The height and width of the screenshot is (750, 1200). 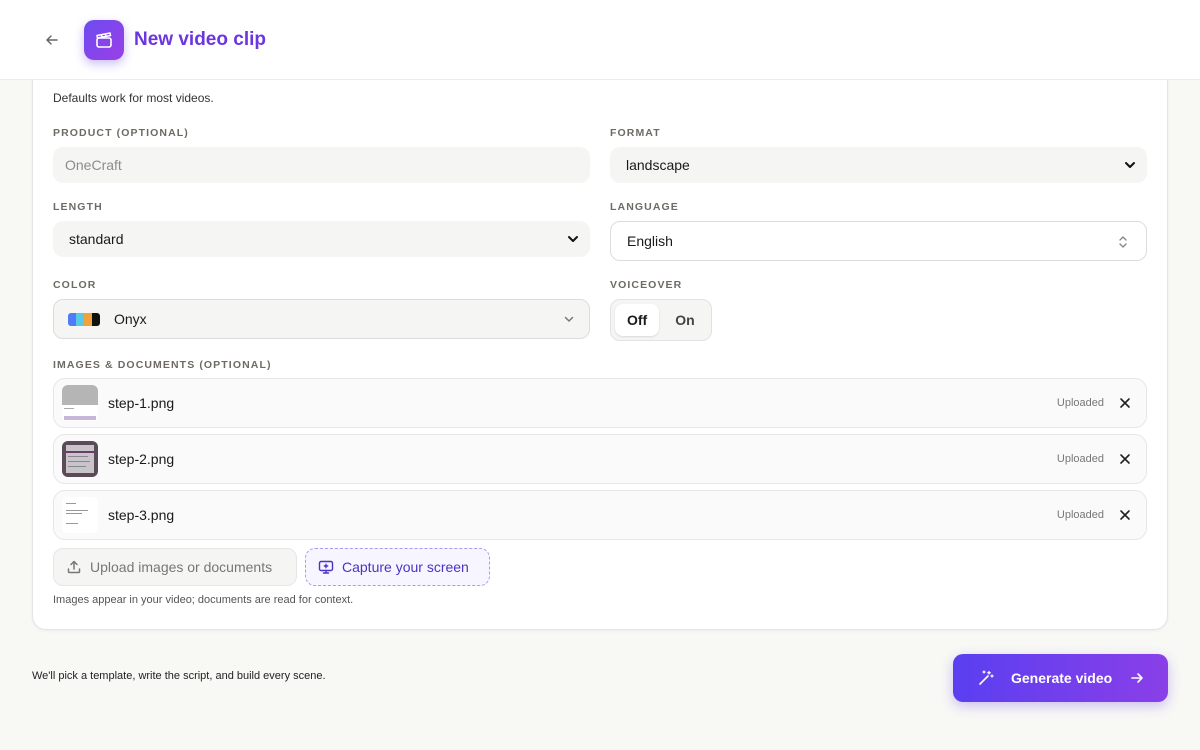 I want to click on color-label: COLOR, so click(x=75, y=285).